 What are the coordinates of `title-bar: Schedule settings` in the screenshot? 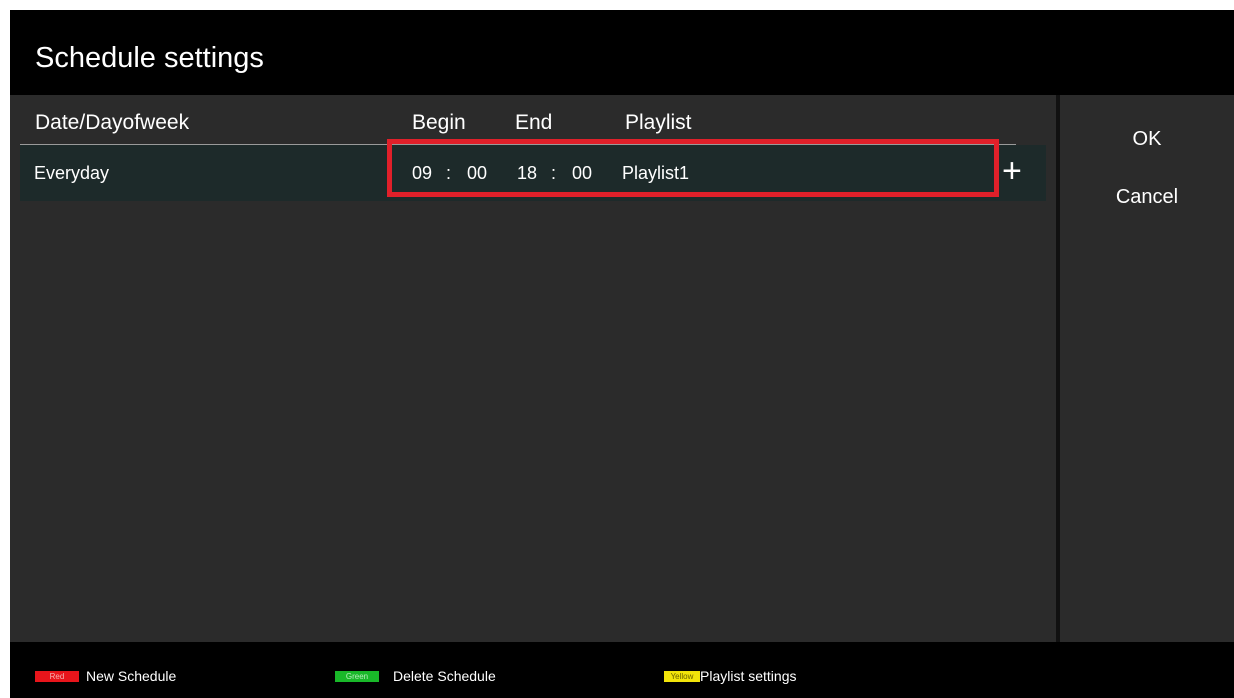 It's located at (622, 52).